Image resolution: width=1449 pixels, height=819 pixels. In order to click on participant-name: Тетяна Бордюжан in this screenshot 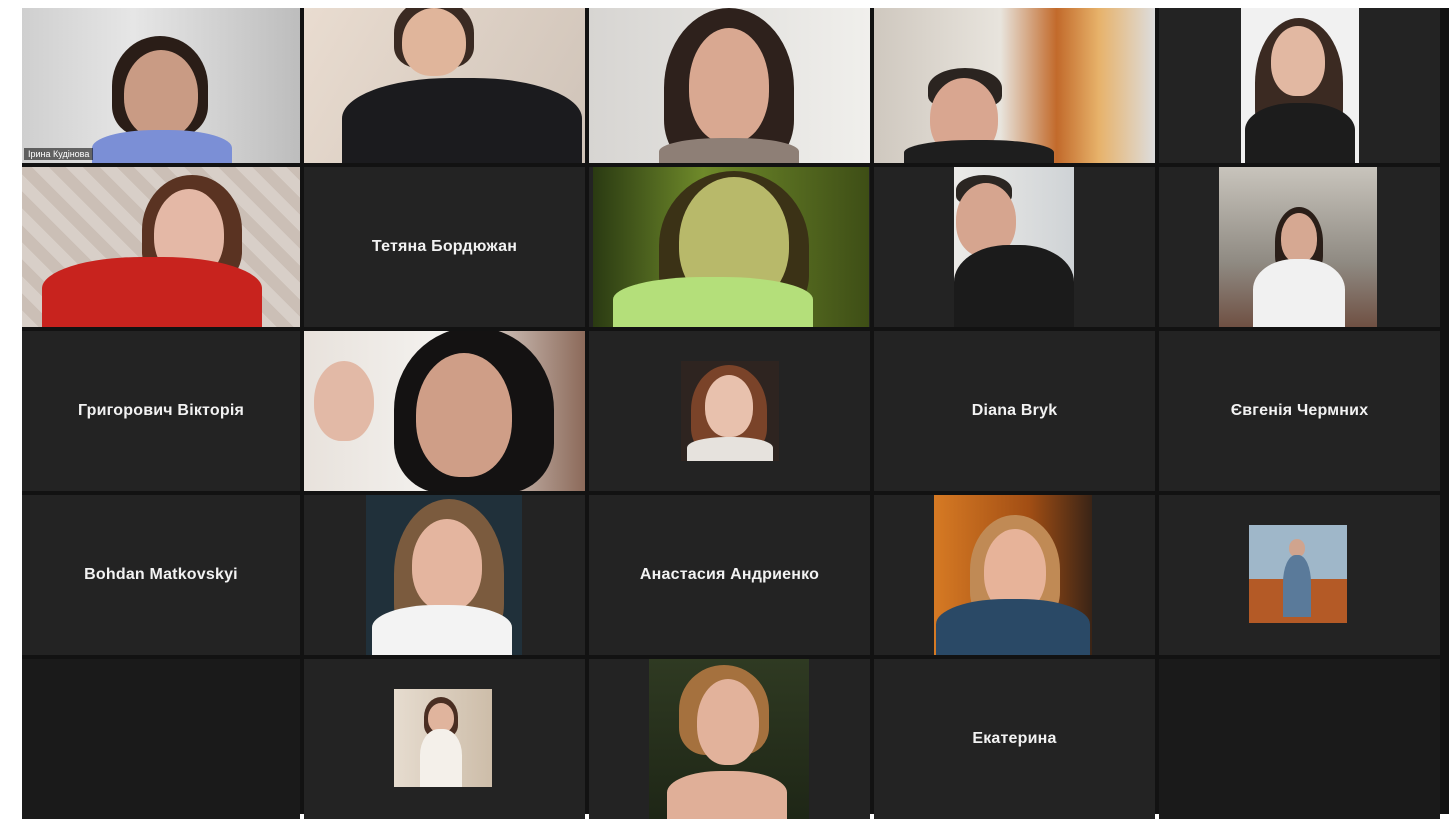, I will do `click(444, 246)`.